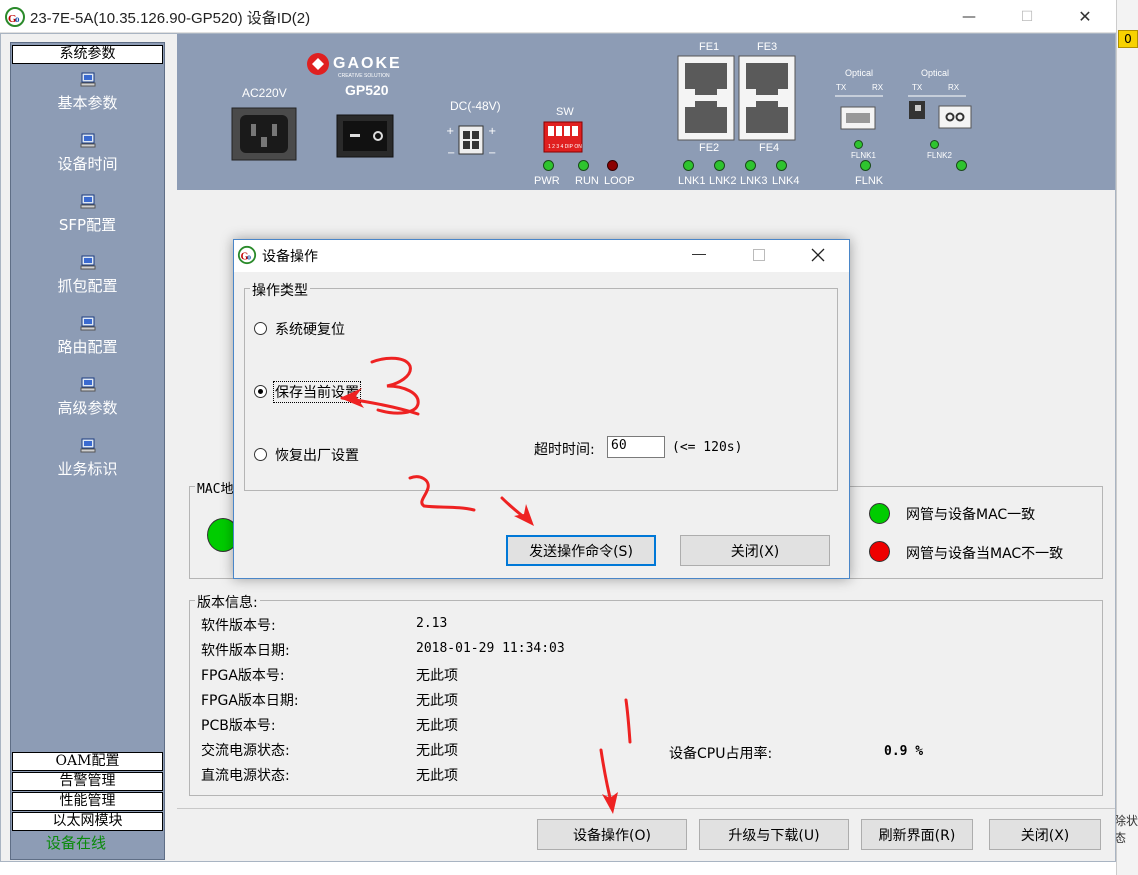 This screenshot has width=1138, height=875. I want to click on device-operation-button: 设备操作(O), so click(612, 834).